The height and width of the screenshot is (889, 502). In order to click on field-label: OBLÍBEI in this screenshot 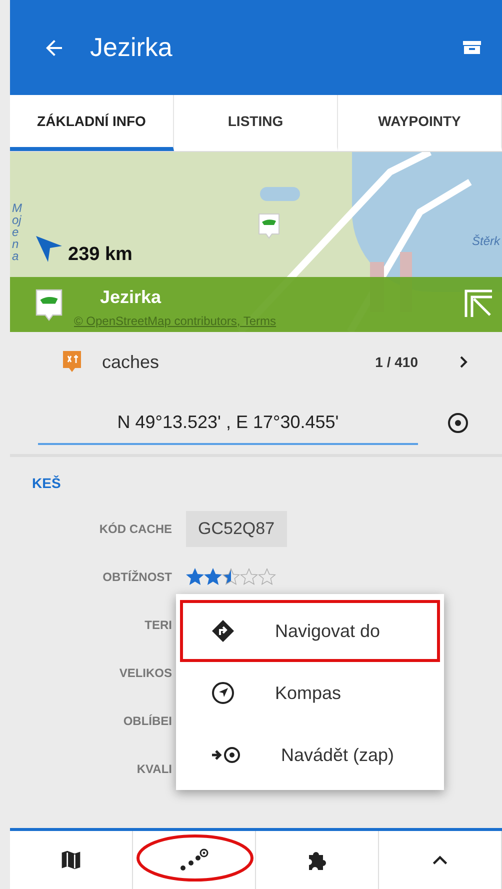, I will do `click(147, 721)`.